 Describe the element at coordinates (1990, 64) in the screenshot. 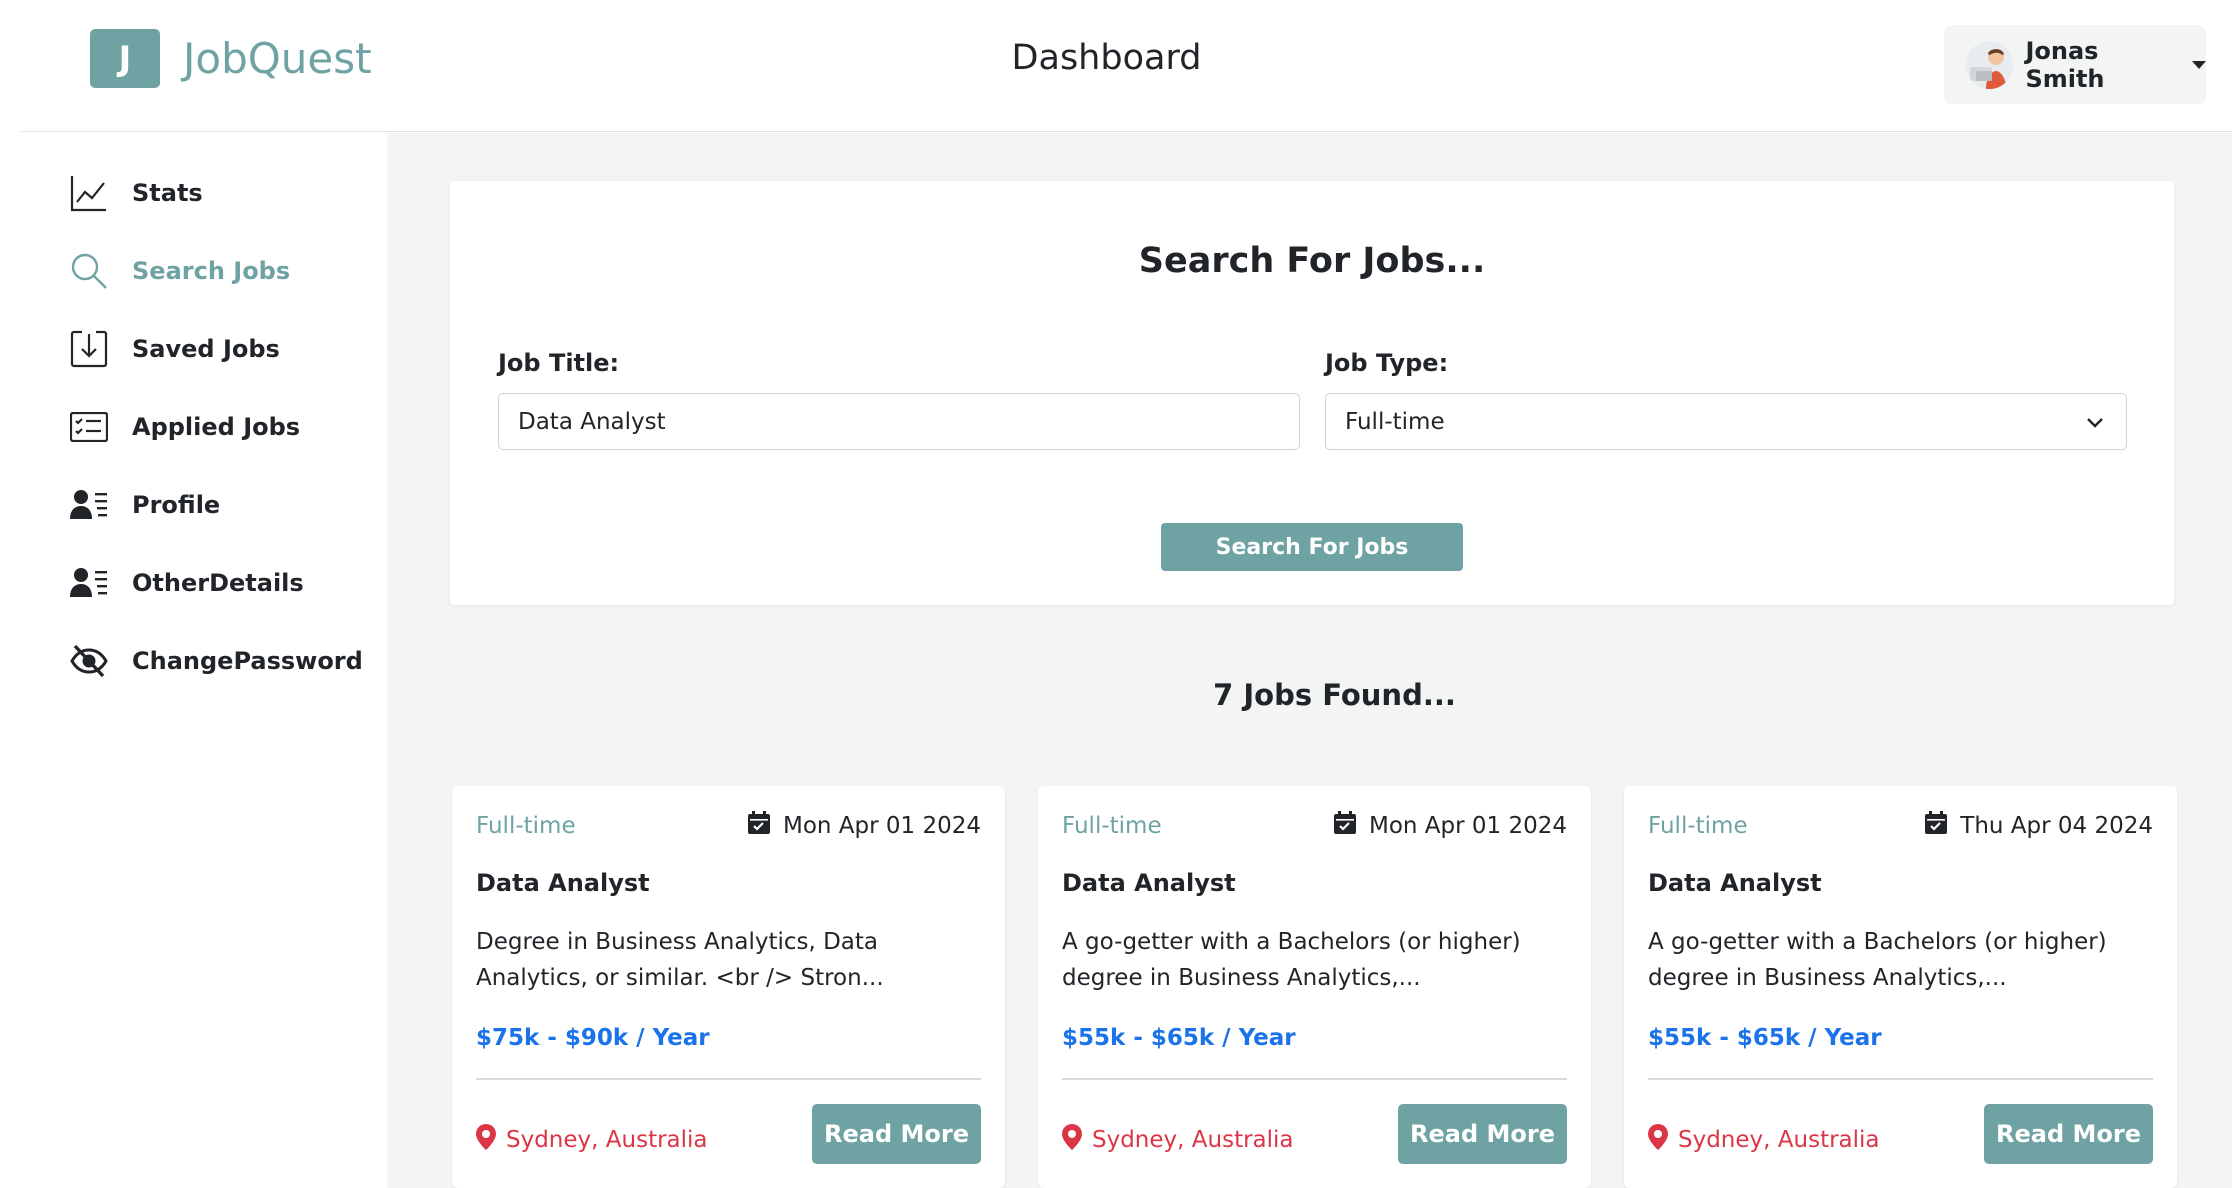

I see `avatar` at that location.